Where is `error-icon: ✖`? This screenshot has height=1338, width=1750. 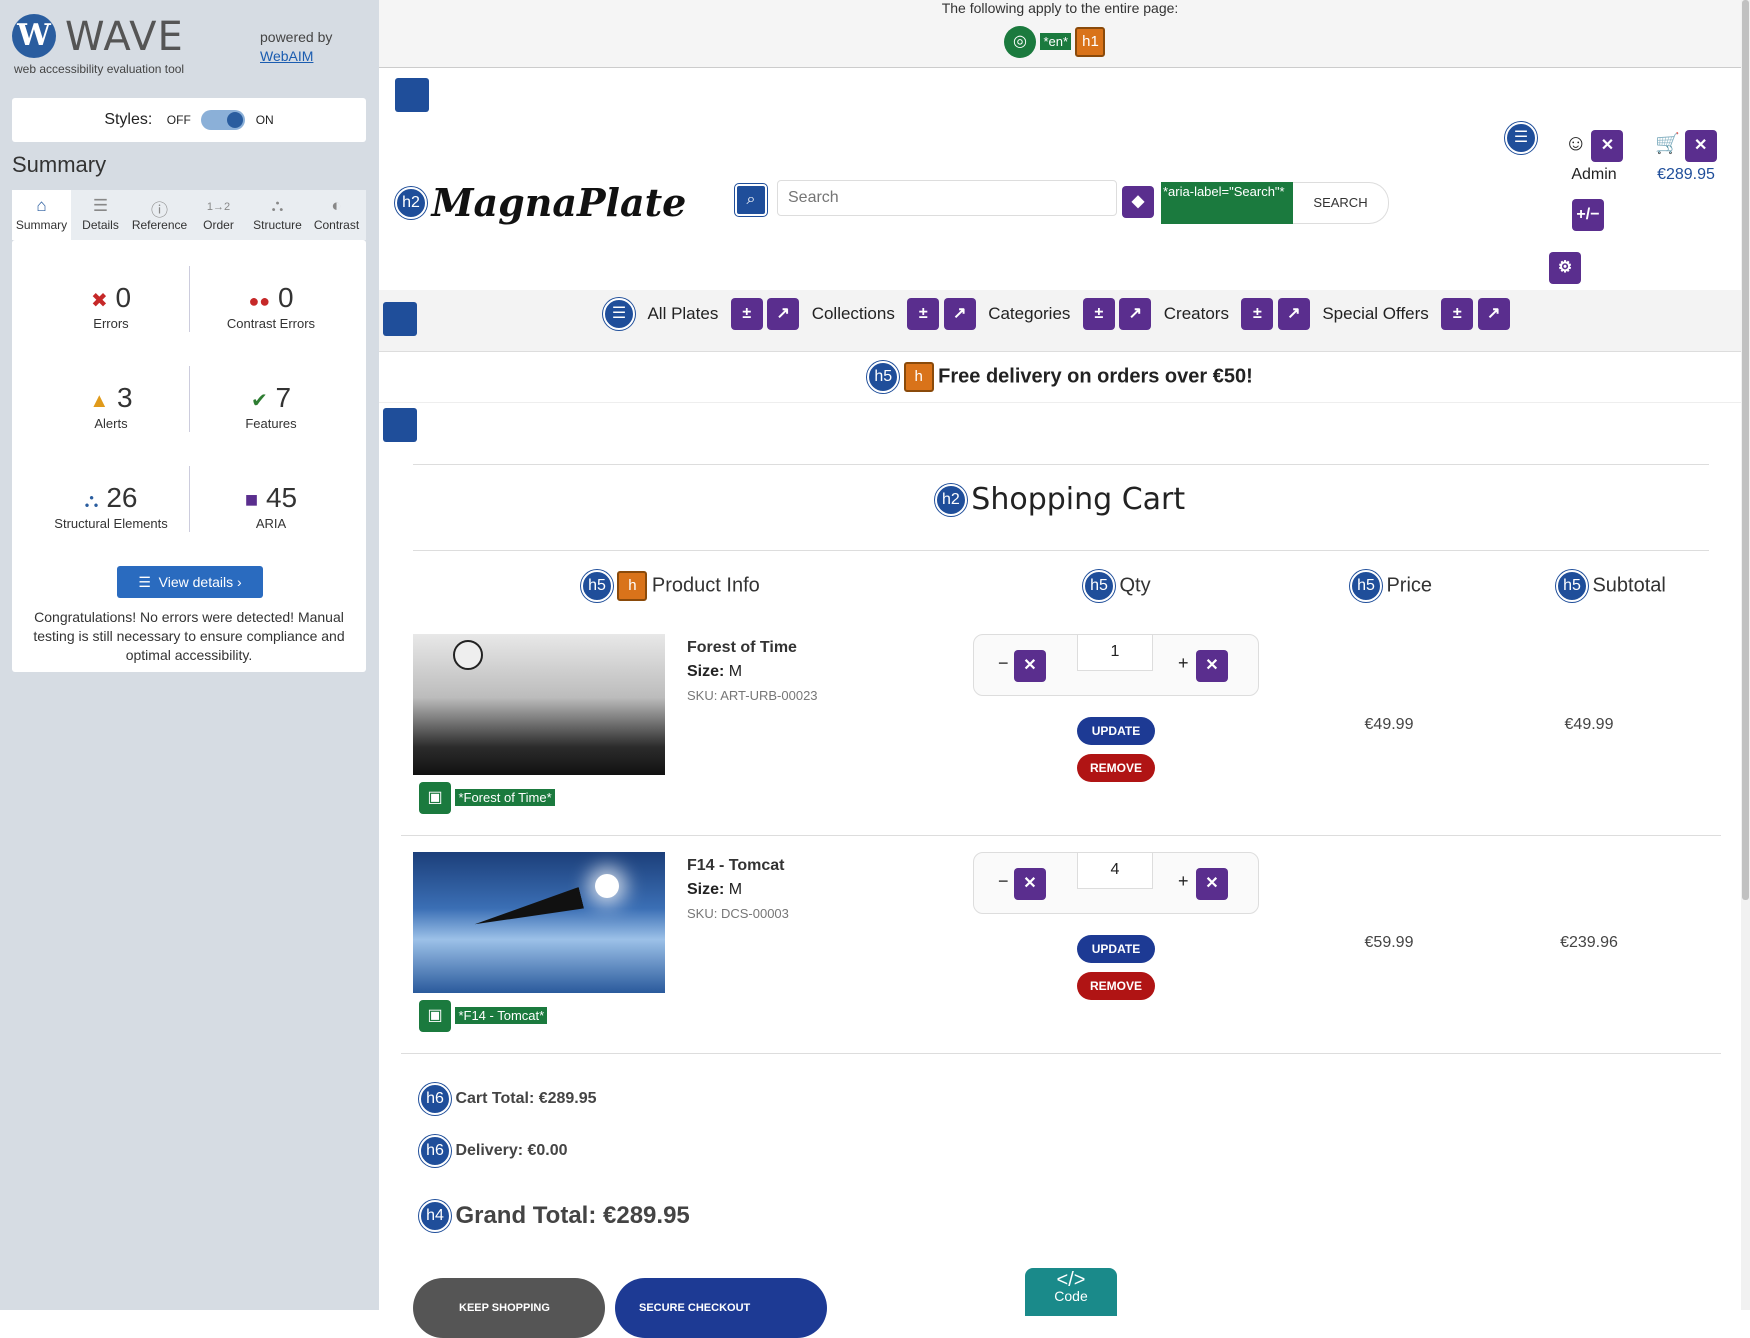 error-icon: ✖ is located at coordinates (99, 301).